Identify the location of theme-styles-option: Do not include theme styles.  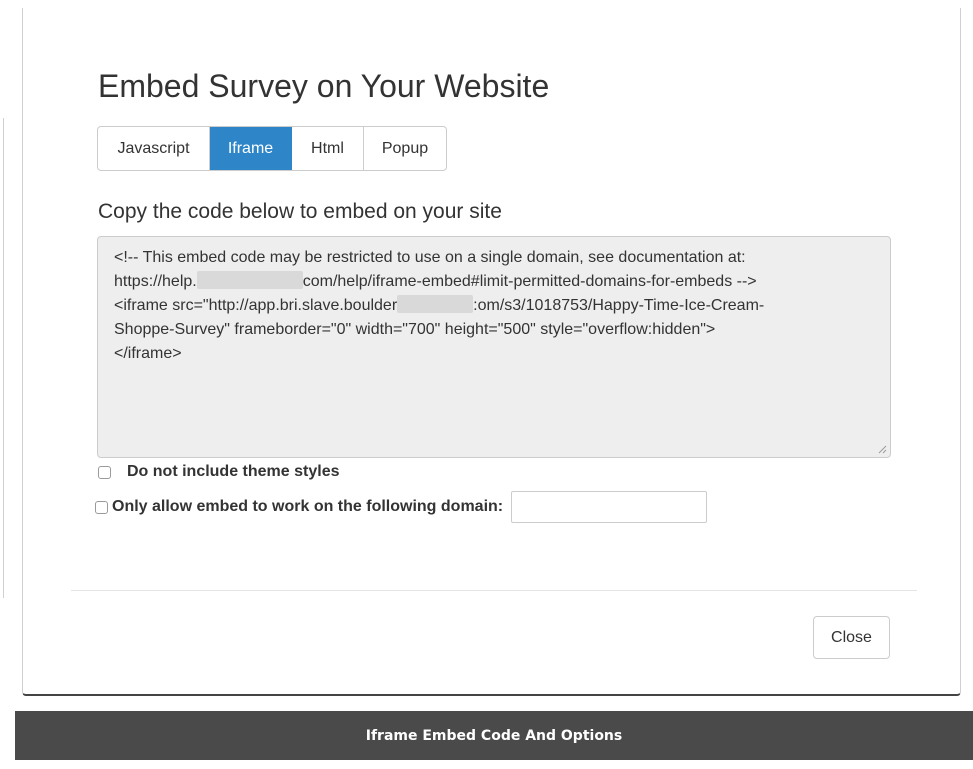
(218, 472).